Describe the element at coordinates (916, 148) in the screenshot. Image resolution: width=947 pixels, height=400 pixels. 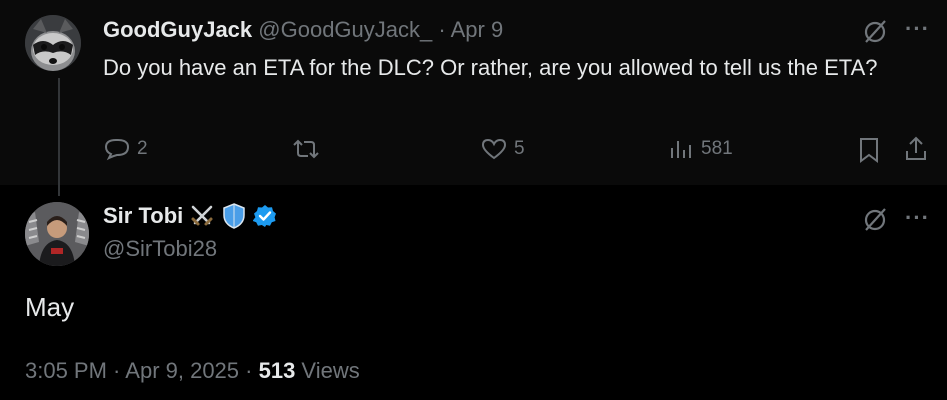
I see `share-icon` at that location.